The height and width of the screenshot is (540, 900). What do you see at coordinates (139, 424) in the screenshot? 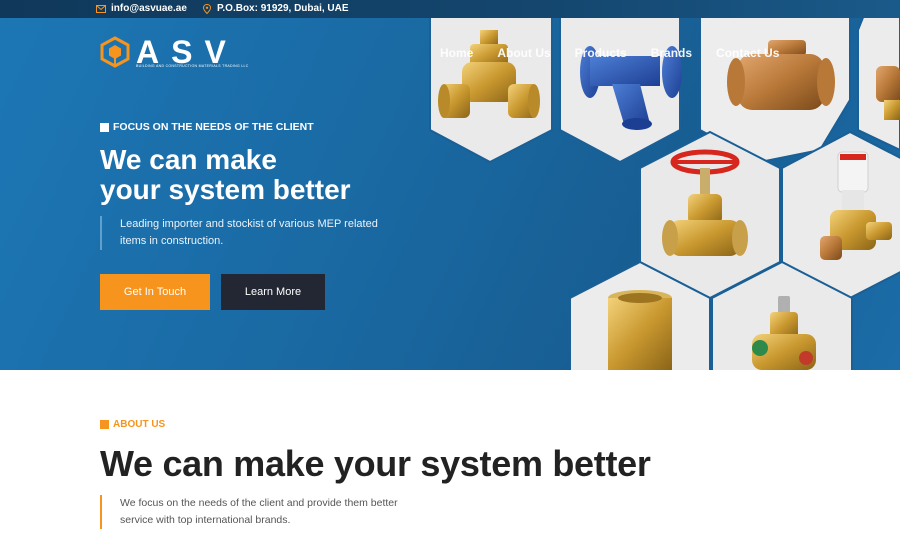
I see `about-kicker-text: ABOUT US` at bounding box center [139, 424].